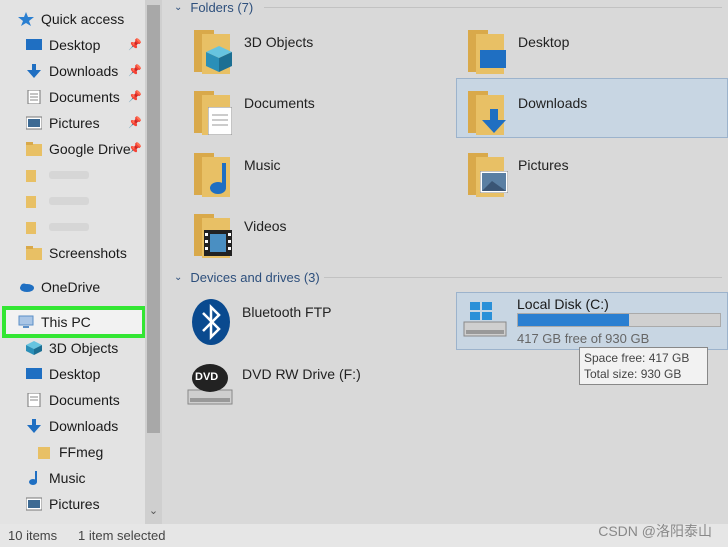 This screenshot has height=547, width=728. I want to click on folder-tile-music: Music, so click(236, 174).